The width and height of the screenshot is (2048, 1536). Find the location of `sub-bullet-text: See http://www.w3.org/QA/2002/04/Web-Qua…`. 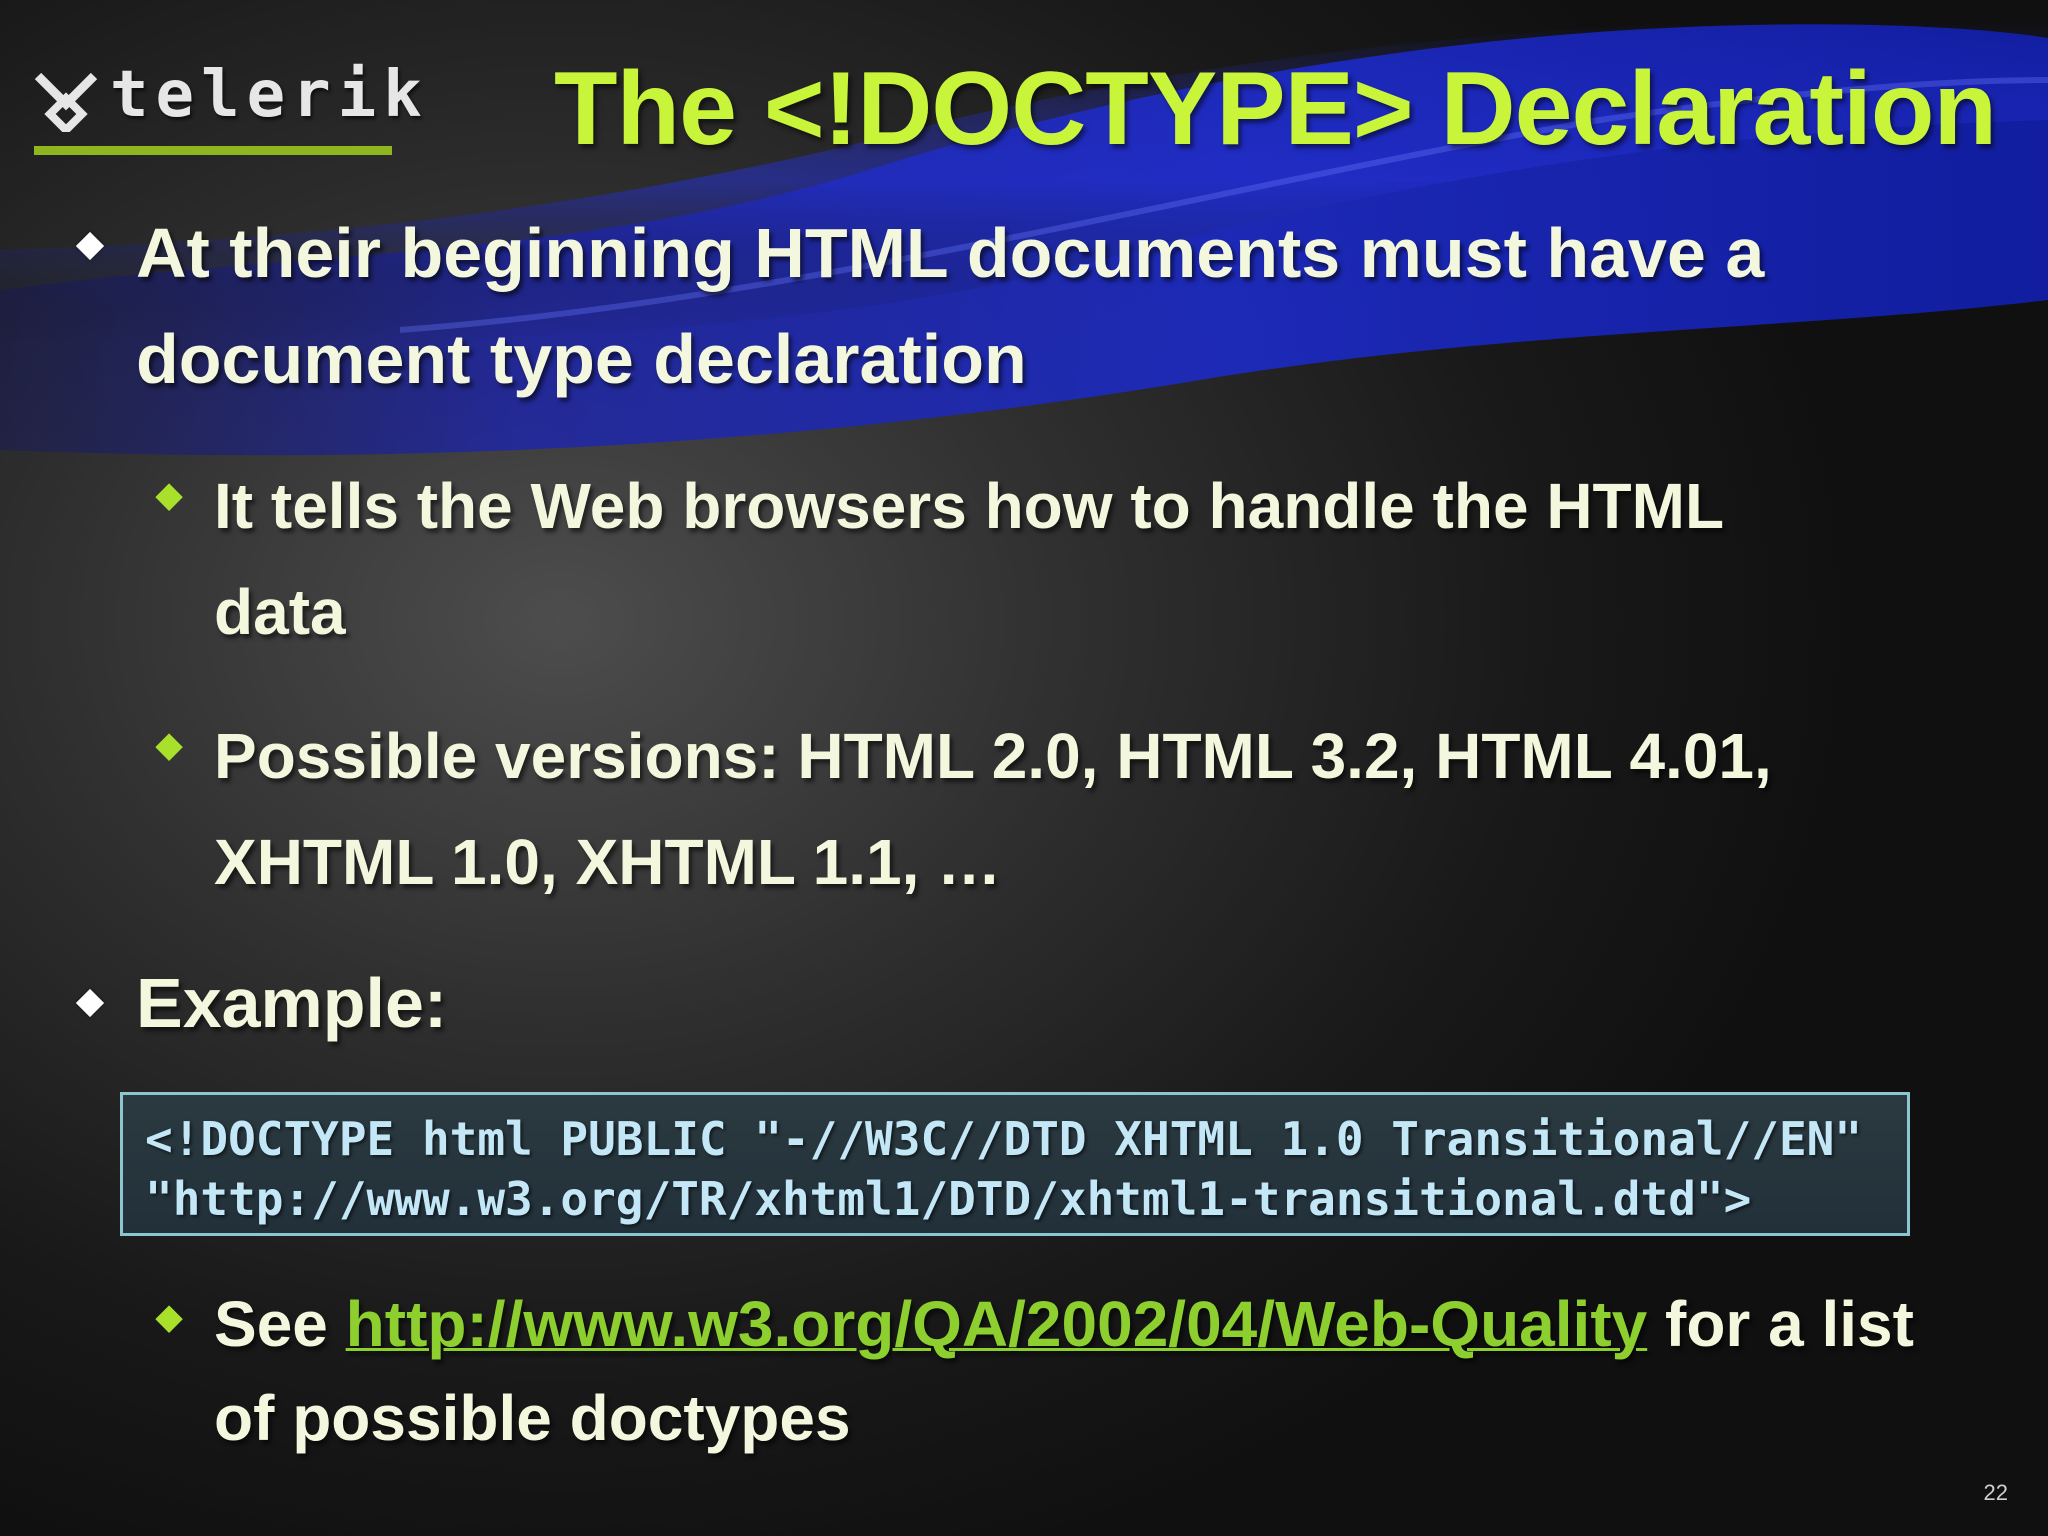

sub-bullet-text: See http://www.w3.org/QA/2002/04/Web-Qua… is located at coordinates (1064, 1324).